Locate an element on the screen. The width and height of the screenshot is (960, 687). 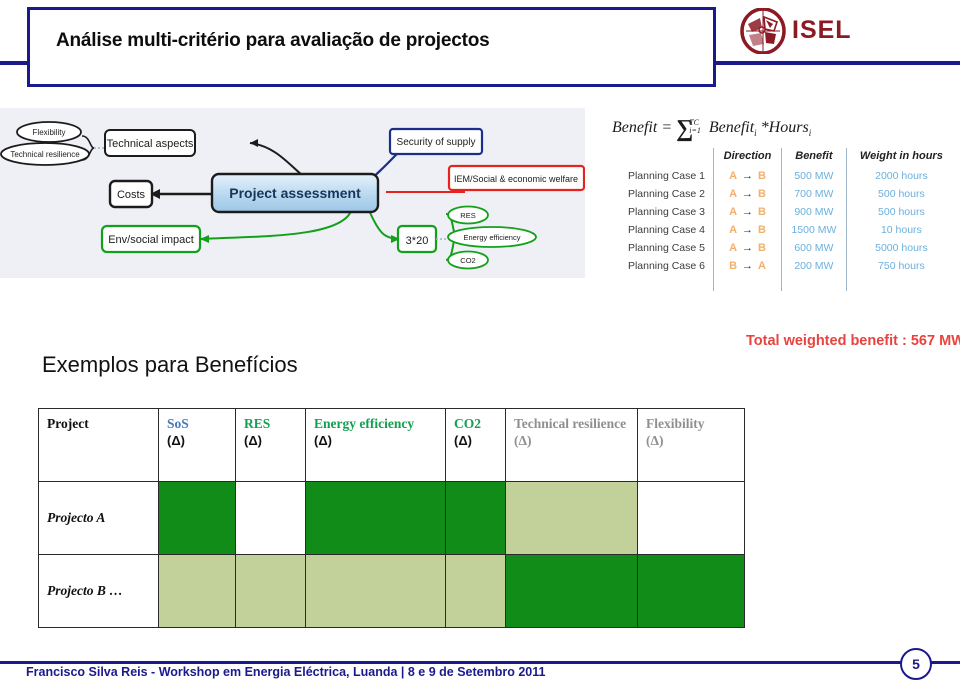
header-cell-project: Project is located at coordinates (98, 445).